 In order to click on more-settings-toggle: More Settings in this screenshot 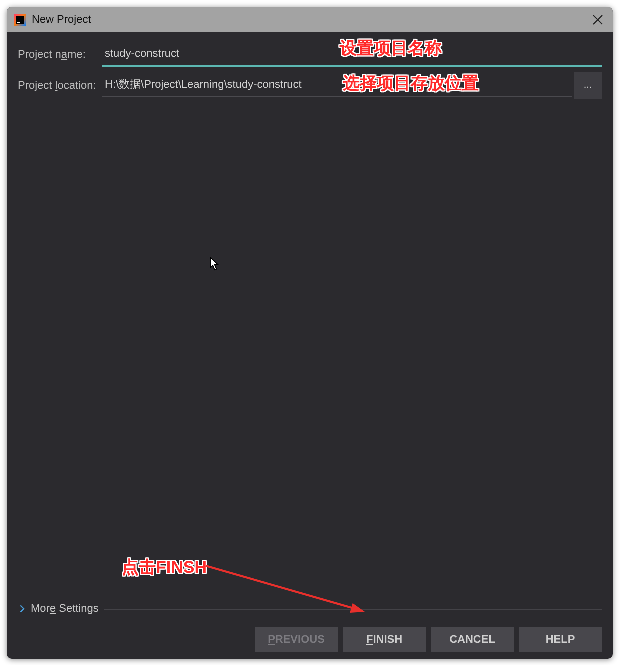, I will do `click(58, 609)`.